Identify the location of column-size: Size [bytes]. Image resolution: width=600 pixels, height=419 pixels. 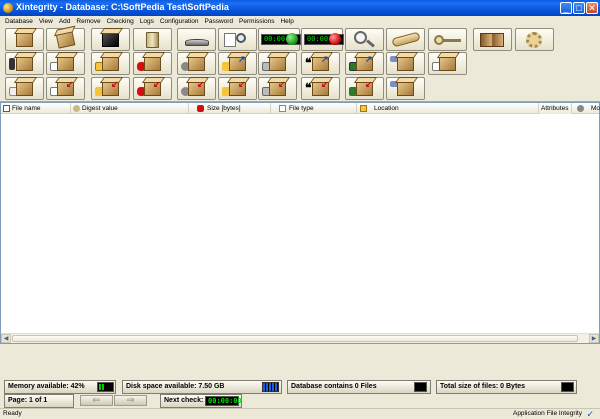
(230, 108).